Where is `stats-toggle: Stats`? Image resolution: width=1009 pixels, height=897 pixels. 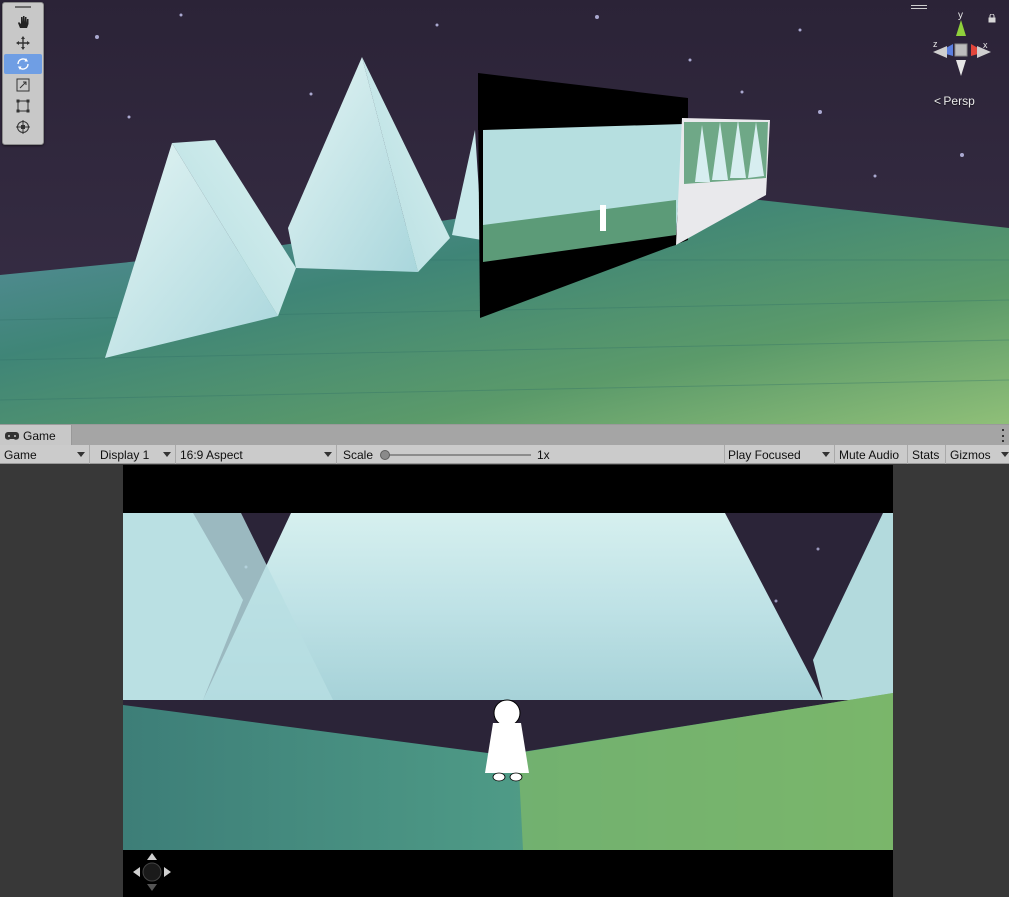
stats-toggle: Stats is located at coordinates (927, 454).